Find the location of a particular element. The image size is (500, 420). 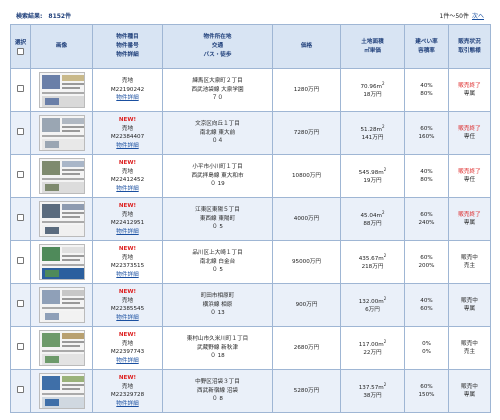

walk-time: ０ 13 is located at coordinates (217, 313).